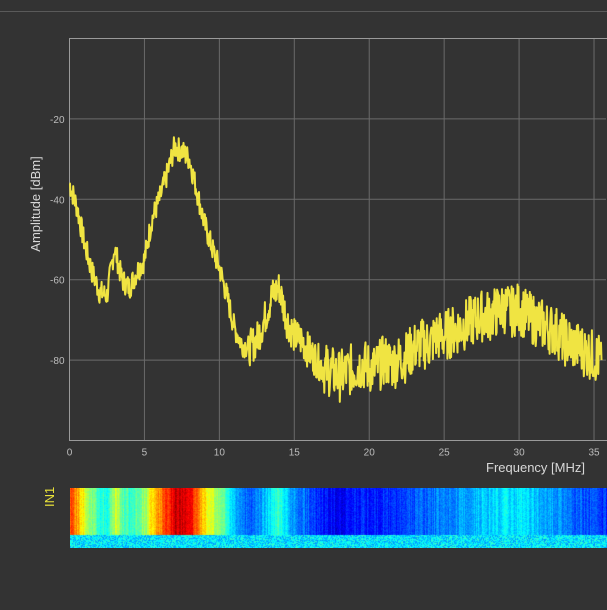  I want to click on x-tick-label: 20, so click(370, 453).